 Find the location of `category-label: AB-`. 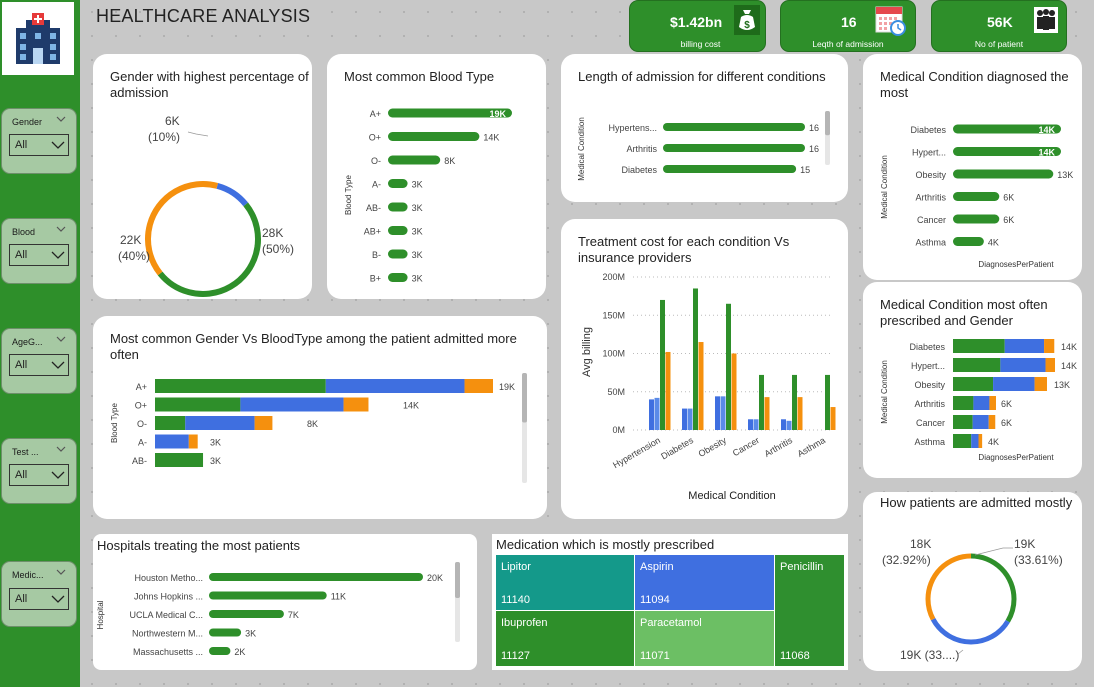

category-label: AB- is located at coordinates (373, 208).